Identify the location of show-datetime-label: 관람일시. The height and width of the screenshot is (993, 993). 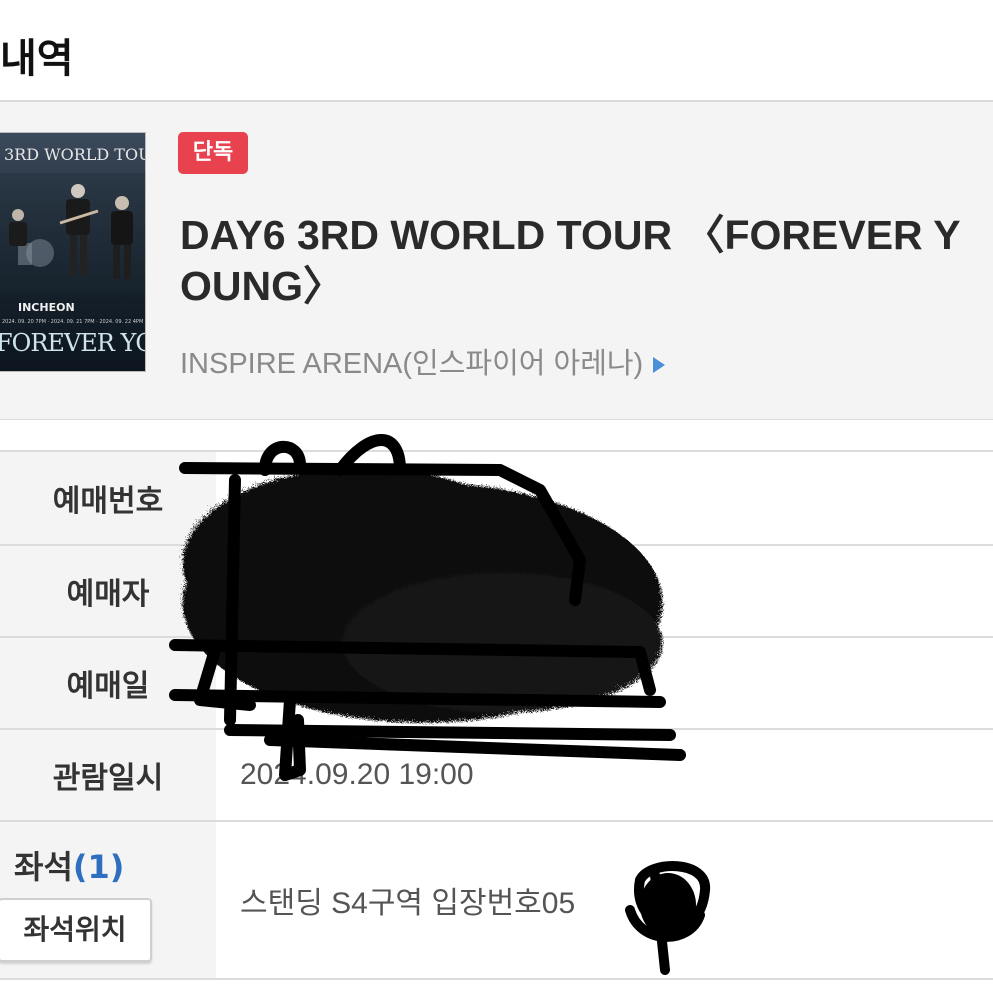
(108, 775).